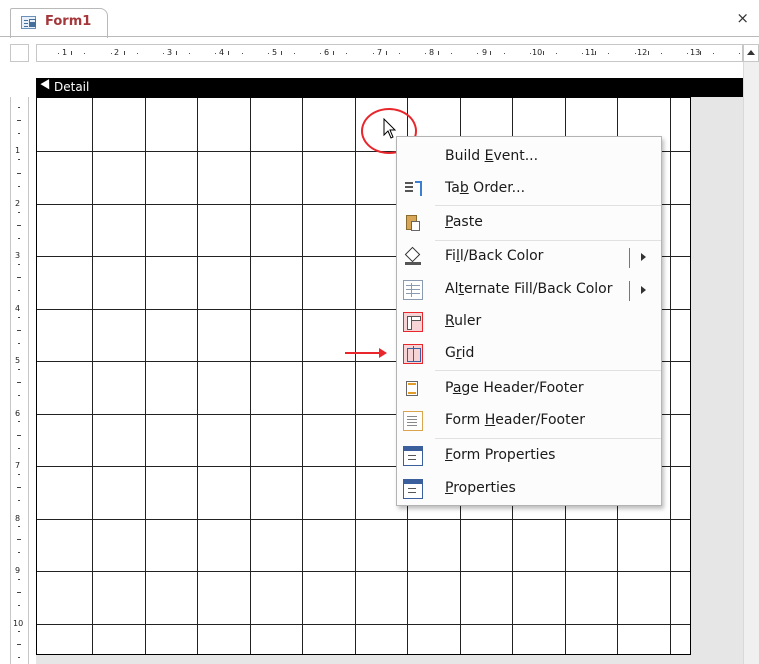  Describe the element at coordinates (529, 290) in the screenshot. I see `menu-item-alternate-fill: Alternate Fill/Back Color` at that location.